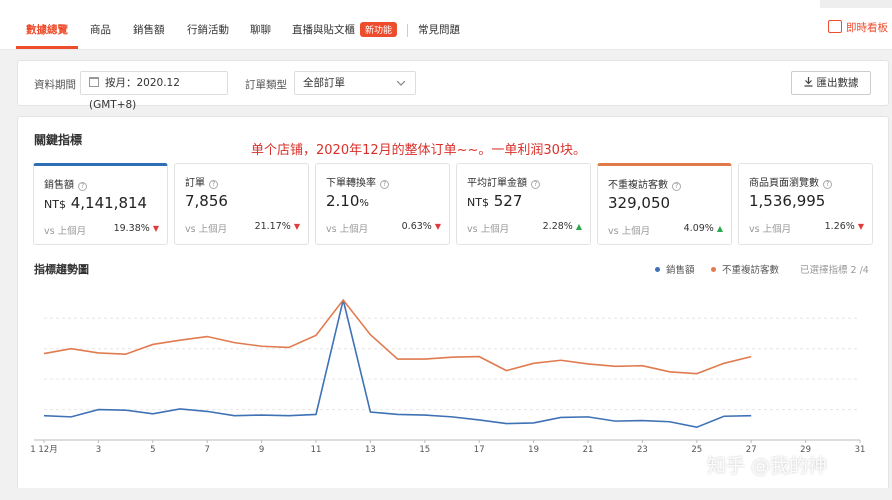 This screenshot has width=892, height=500. I want to click on x-tick-label: 5, so click(152, 450).